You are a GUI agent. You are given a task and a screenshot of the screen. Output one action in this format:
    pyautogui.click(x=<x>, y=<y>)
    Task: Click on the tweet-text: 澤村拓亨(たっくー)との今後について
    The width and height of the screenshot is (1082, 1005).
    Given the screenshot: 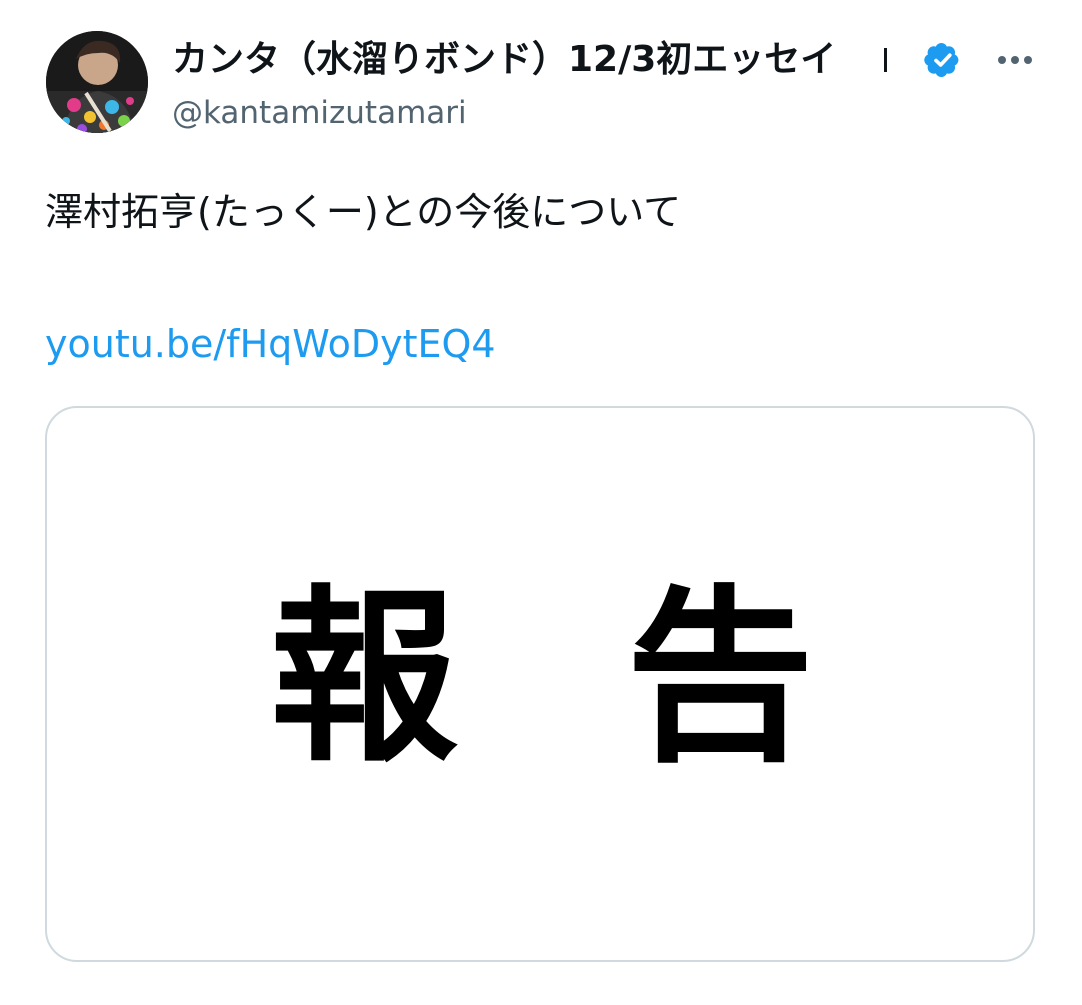 What is the action you would take?
    pyautogui.click(x=363, y=212)
    